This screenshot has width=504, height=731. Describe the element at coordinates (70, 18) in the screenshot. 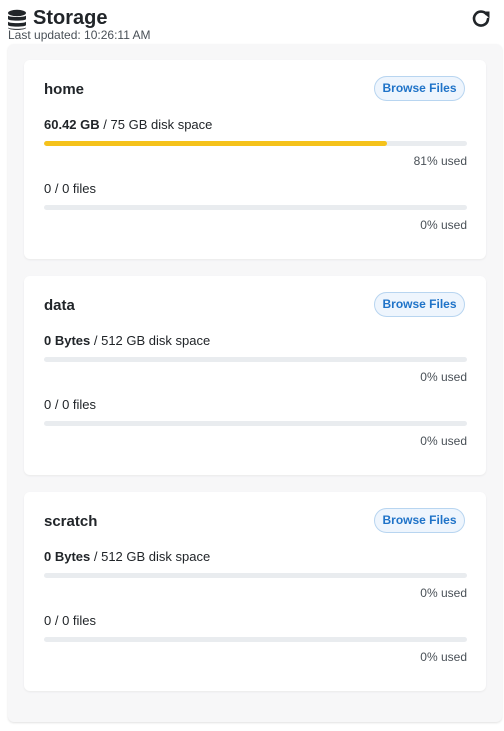

I see `page-title: Storage` at that location.